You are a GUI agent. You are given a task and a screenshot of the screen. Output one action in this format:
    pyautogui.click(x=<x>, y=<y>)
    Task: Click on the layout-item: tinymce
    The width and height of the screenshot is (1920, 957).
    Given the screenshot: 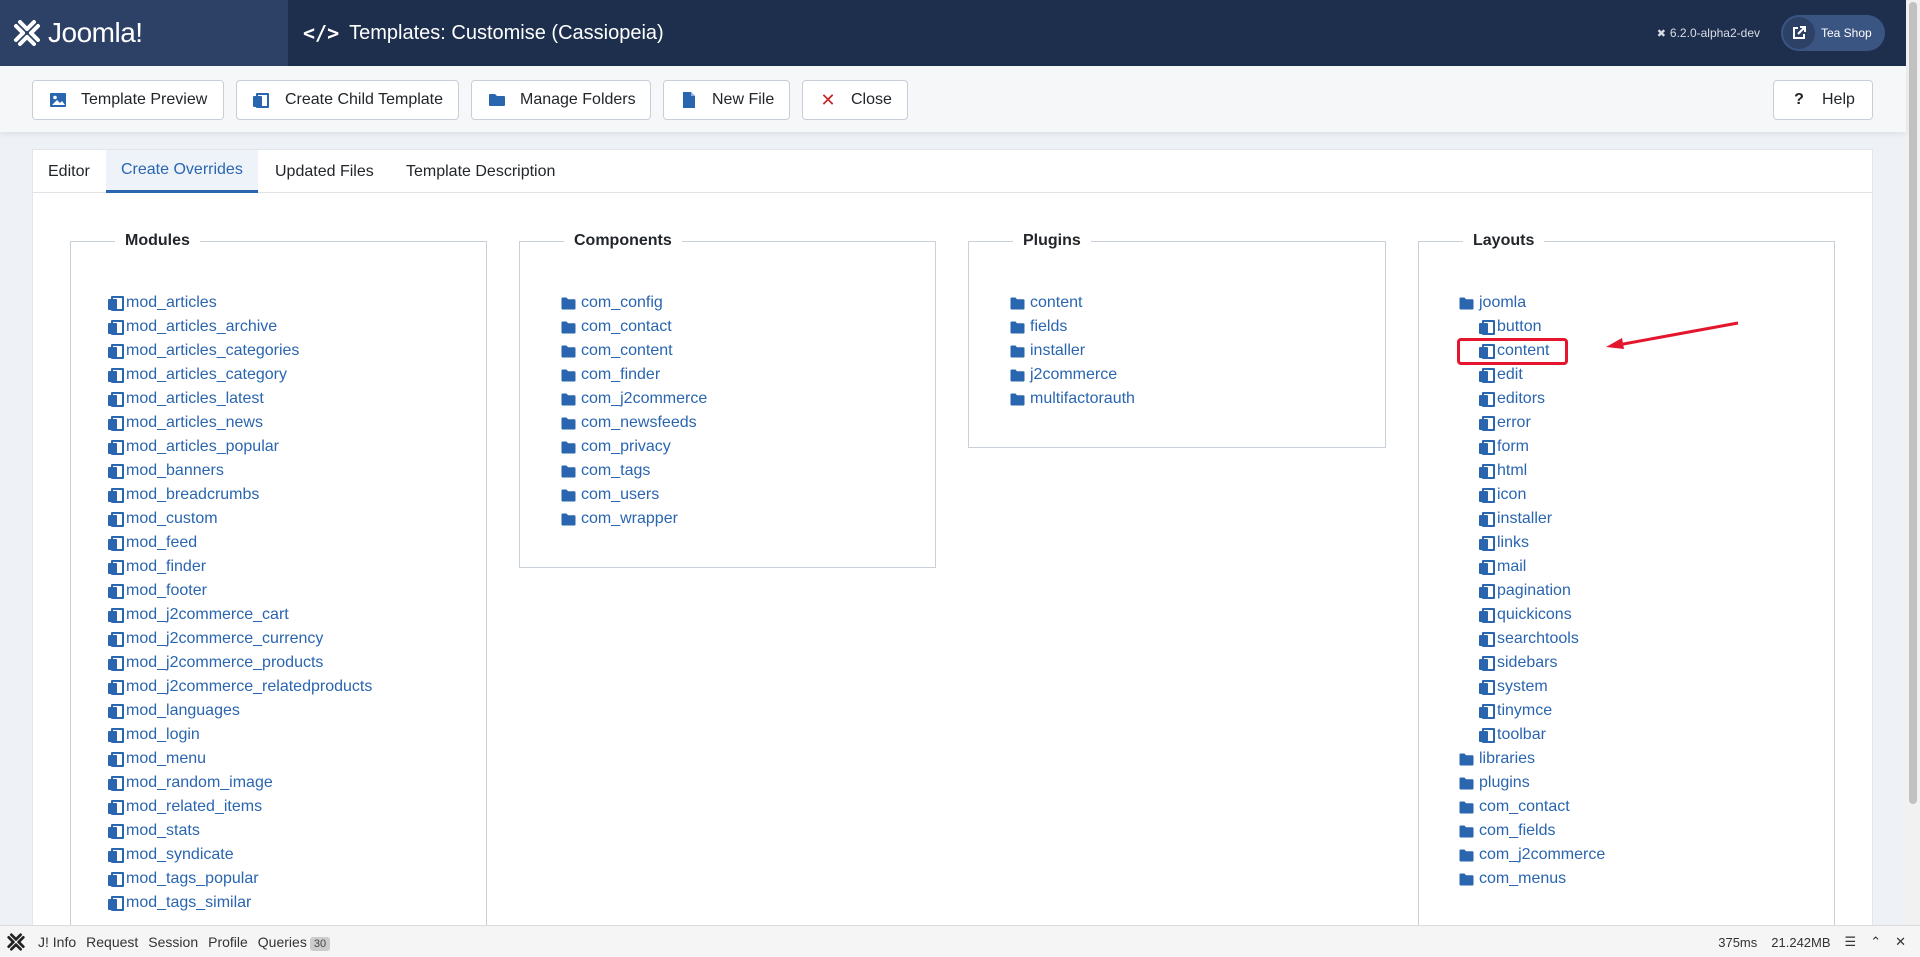 What is the action you would take?
    pyautogui.click(x=1532, y=711)
    